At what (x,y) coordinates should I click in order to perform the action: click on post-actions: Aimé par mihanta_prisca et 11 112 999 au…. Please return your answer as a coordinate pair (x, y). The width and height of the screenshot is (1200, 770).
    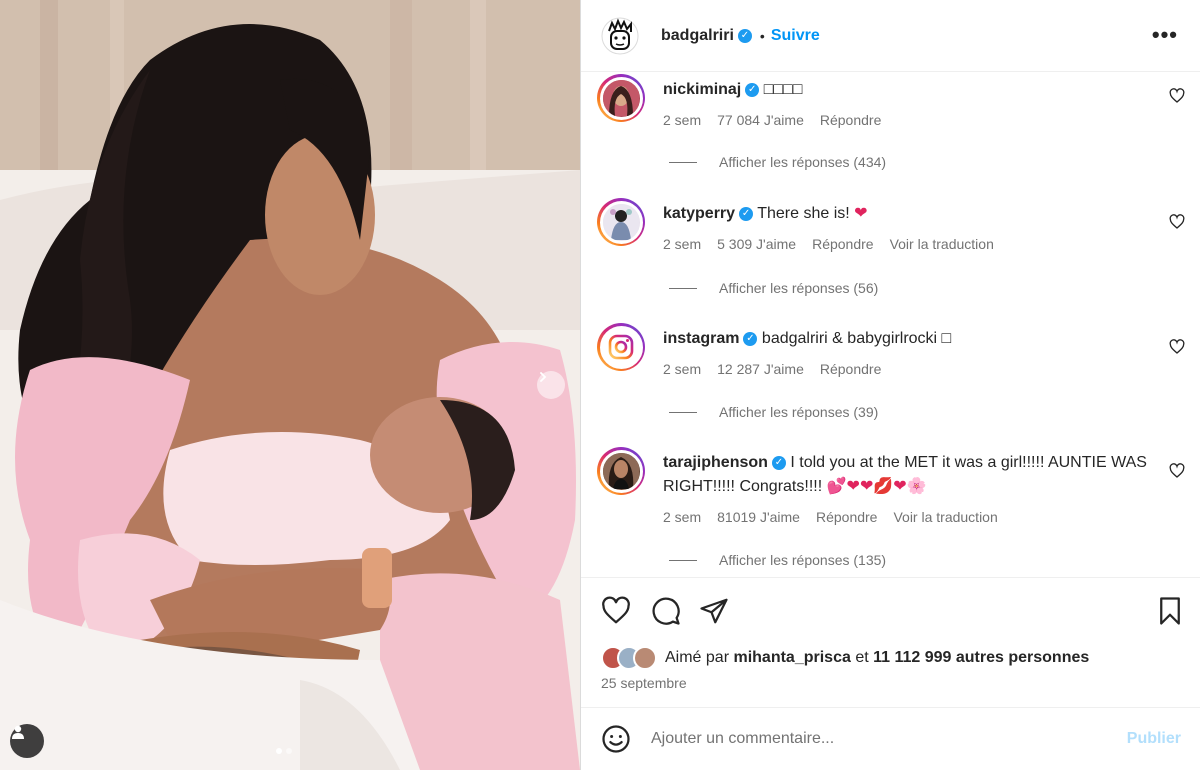
    Looking at the image, I should click on (890, 642).